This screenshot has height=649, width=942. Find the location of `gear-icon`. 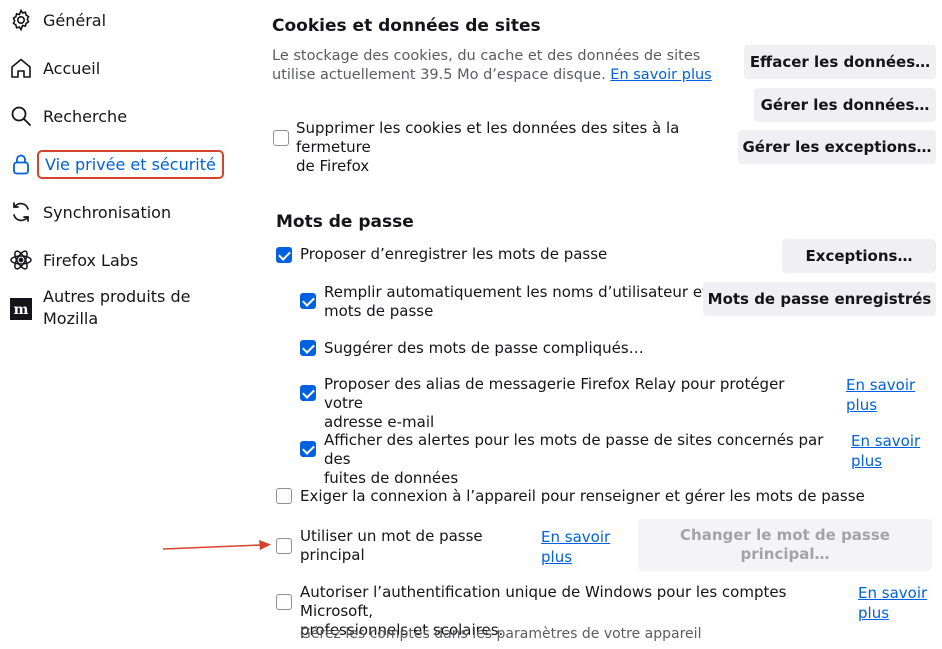

gear-icon is located at coordinates (21, 20).